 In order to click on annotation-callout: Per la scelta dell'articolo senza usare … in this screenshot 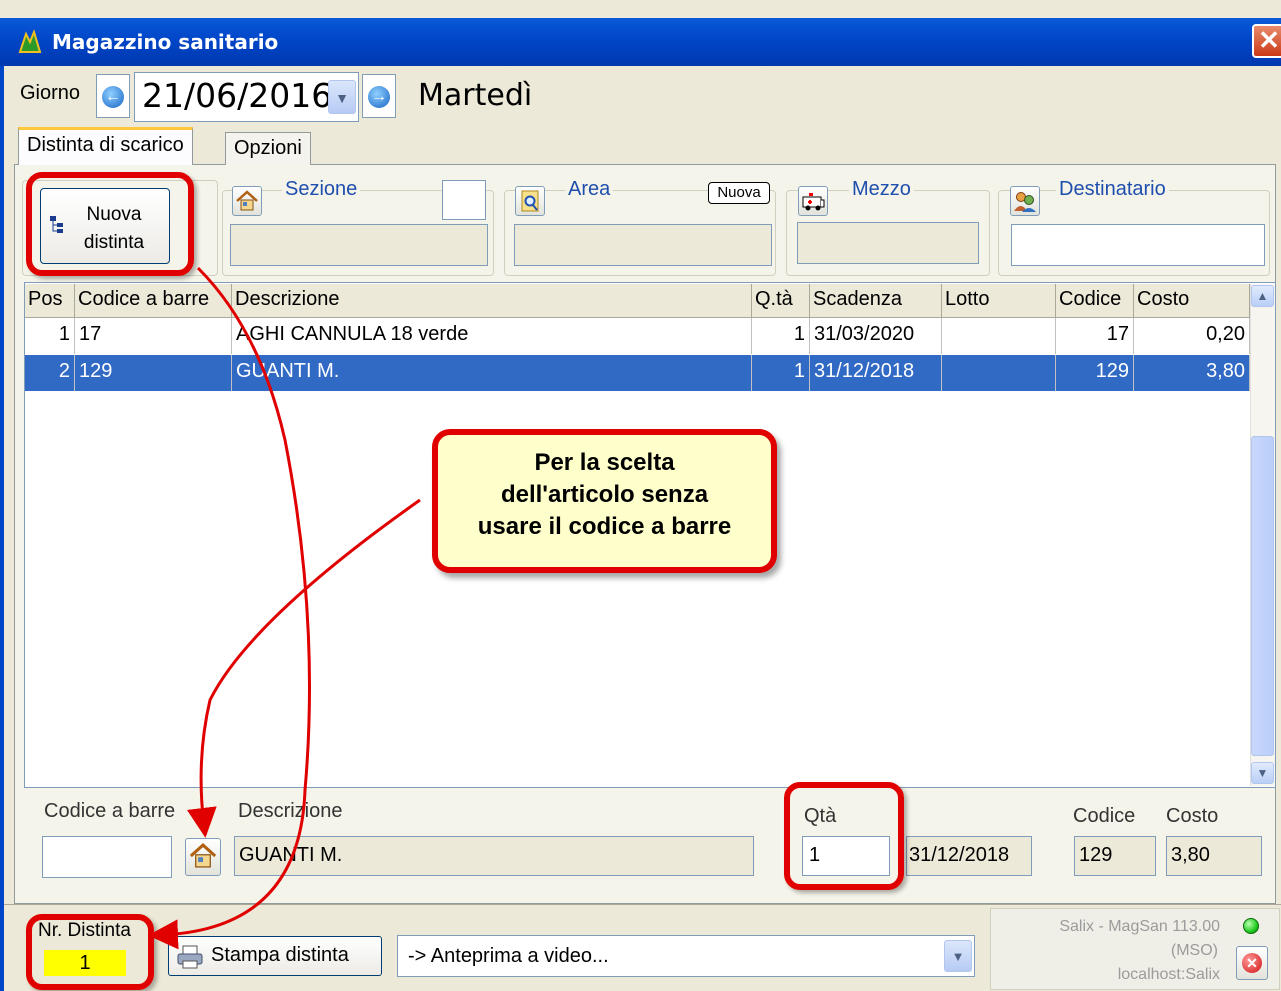, I will do `click(604, 501)`.